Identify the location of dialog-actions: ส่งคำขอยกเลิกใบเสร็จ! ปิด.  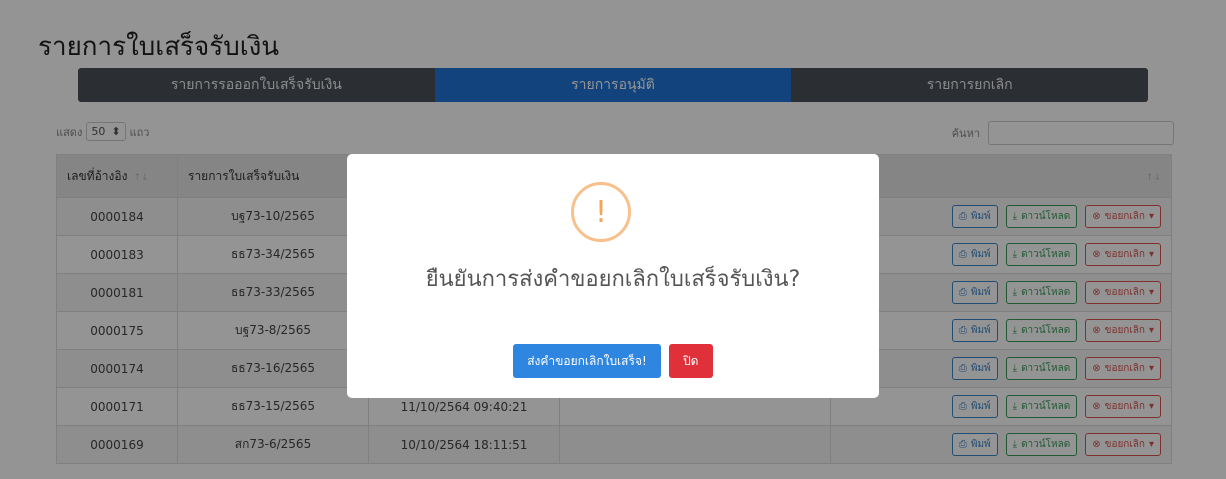
(613, 361).